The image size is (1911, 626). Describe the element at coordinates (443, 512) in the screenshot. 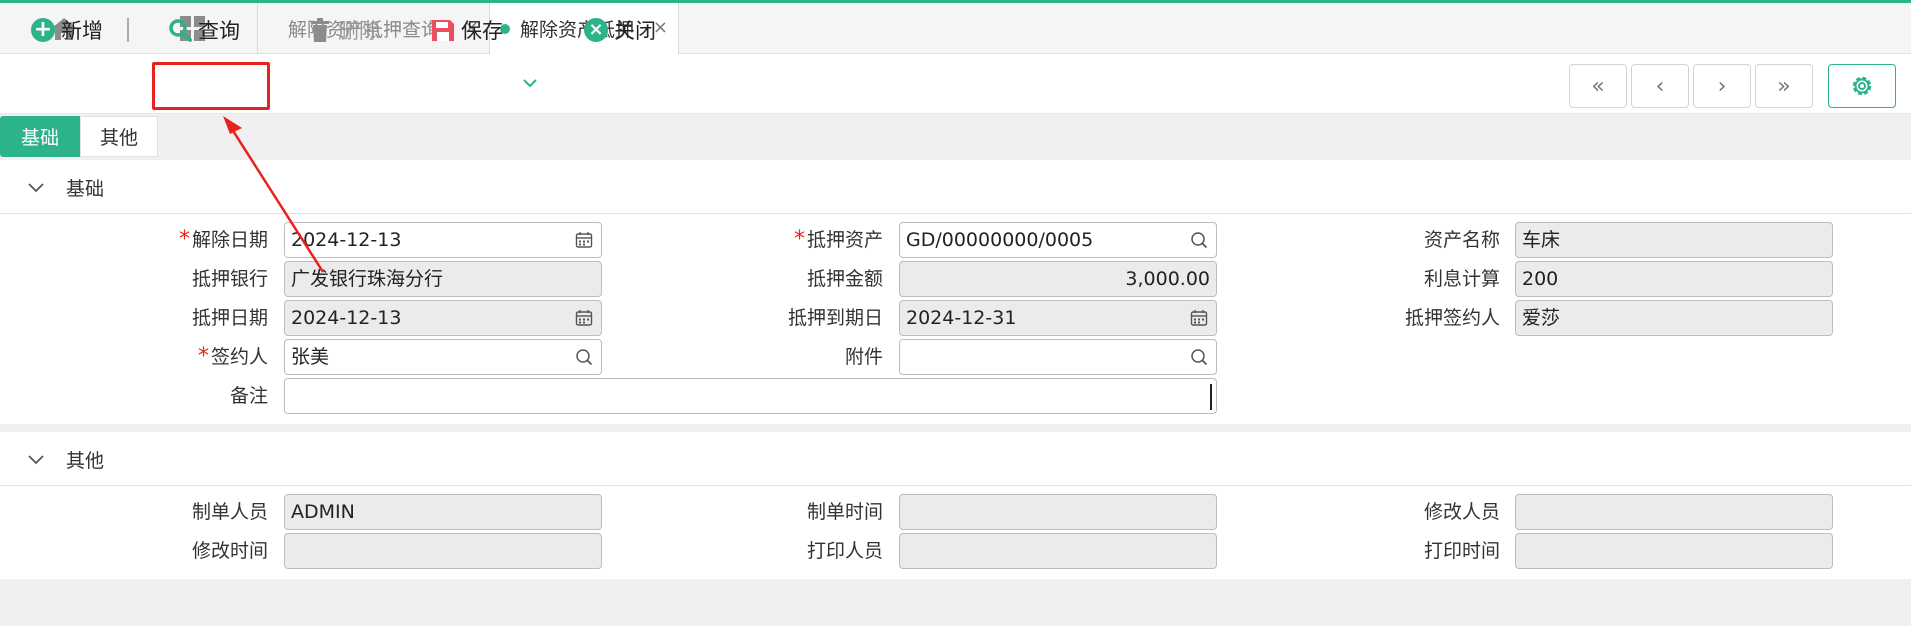

I see `creator-field: ADMIN` at that location.